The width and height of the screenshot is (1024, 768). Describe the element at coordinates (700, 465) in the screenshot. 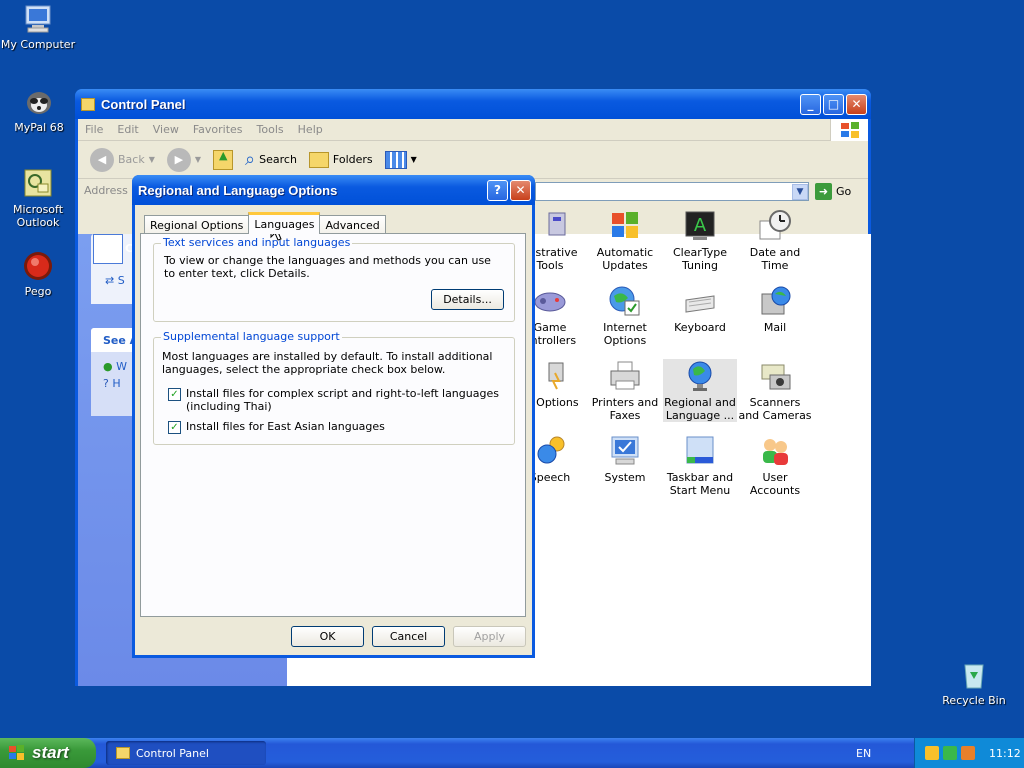

I see `cp-icon-taskbar-start: Taskbar and Start Menu` at that location.